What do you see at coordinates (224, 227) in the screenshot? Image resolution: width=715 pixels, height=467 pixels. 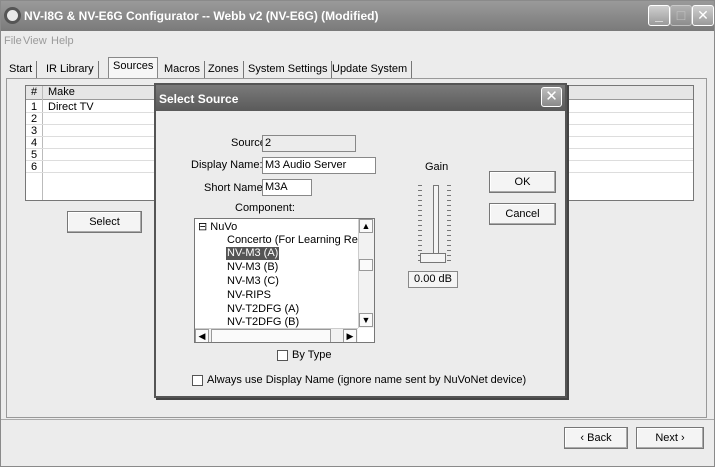 I see `tree-root-label: NuVo` at bounding box center [224, 227].